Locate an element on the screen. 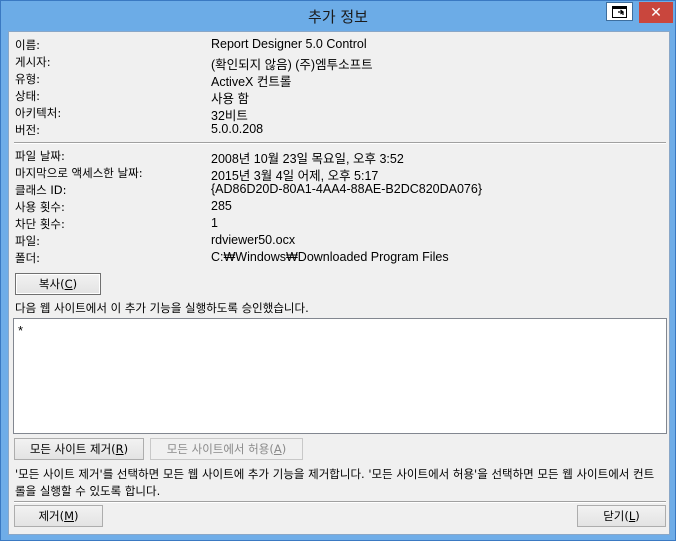 This screenshot has height=541, width=676. button-label: 닫기( is located at coordinates (616, 516).